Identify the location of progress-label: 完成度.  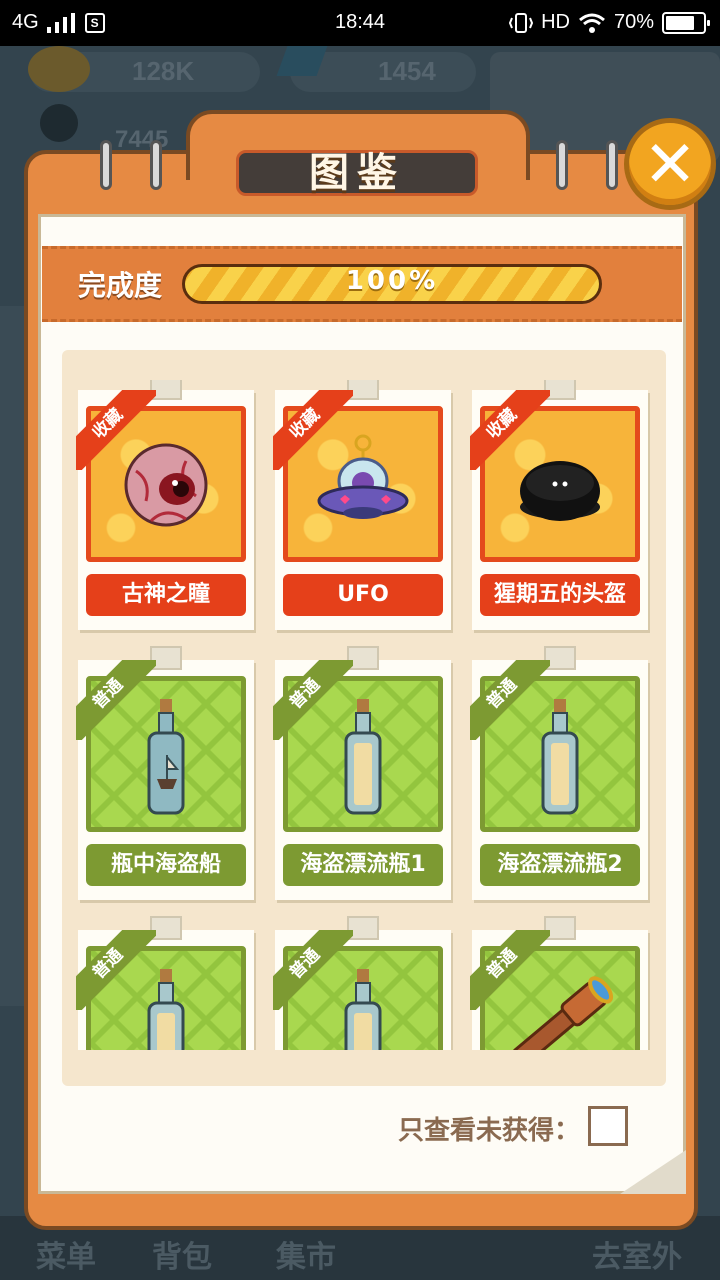
(120, 285).